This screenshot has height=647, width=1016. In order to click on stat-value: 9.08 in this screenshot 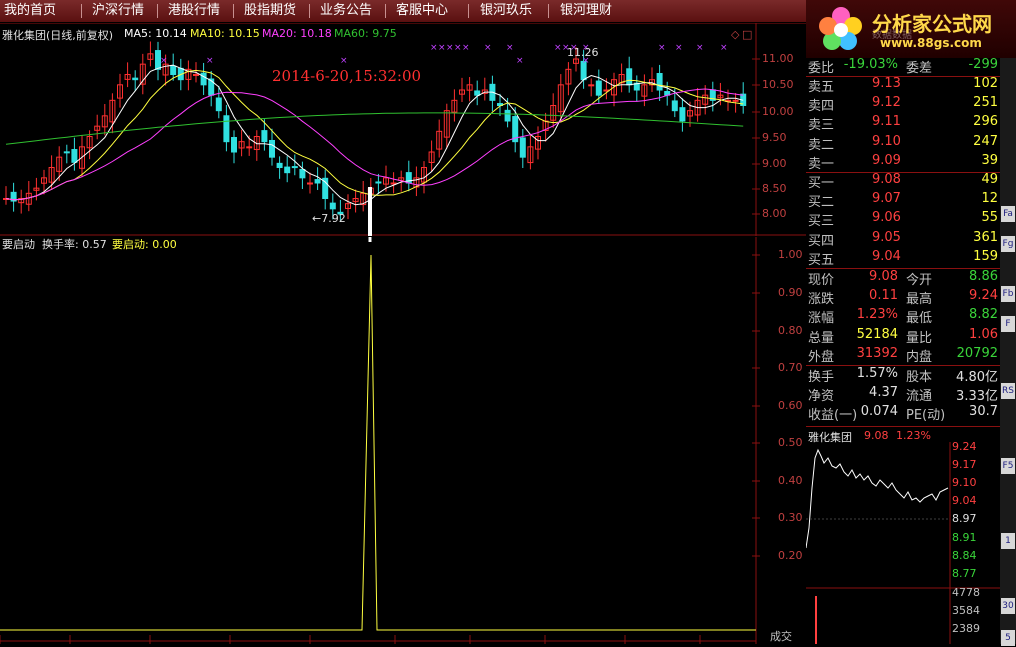, I will do `click(883, 276)`.